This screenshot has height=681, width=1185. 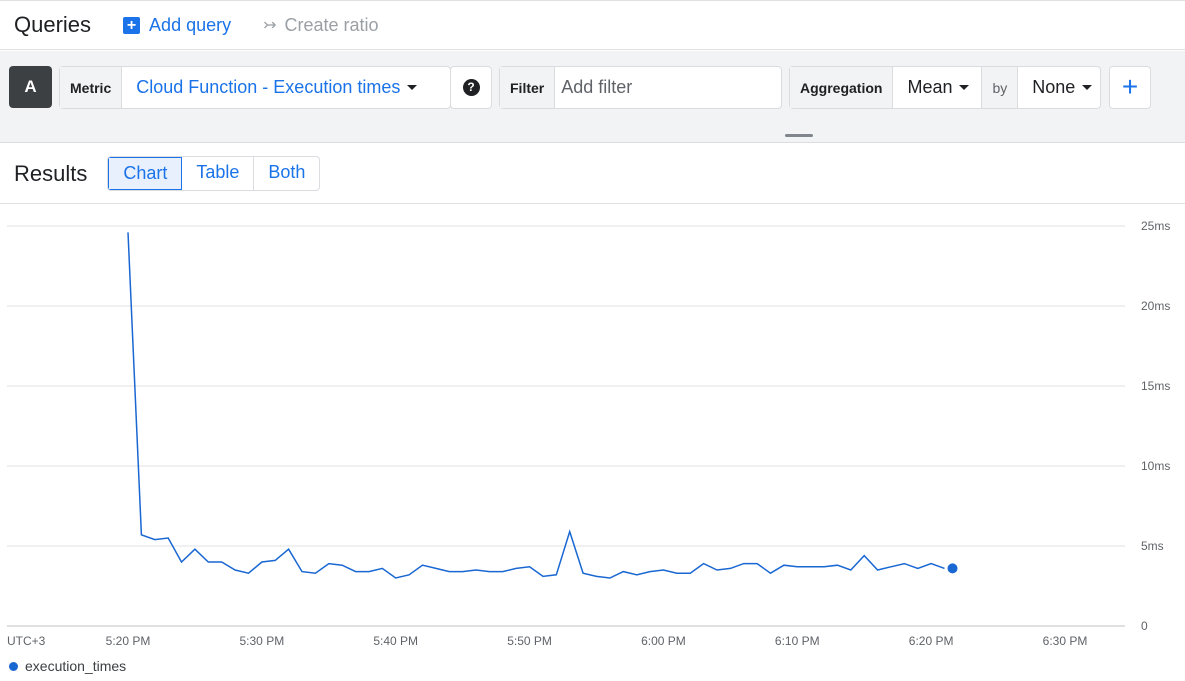 I want to click on series-dot-icon, so click(x=13, y=666).